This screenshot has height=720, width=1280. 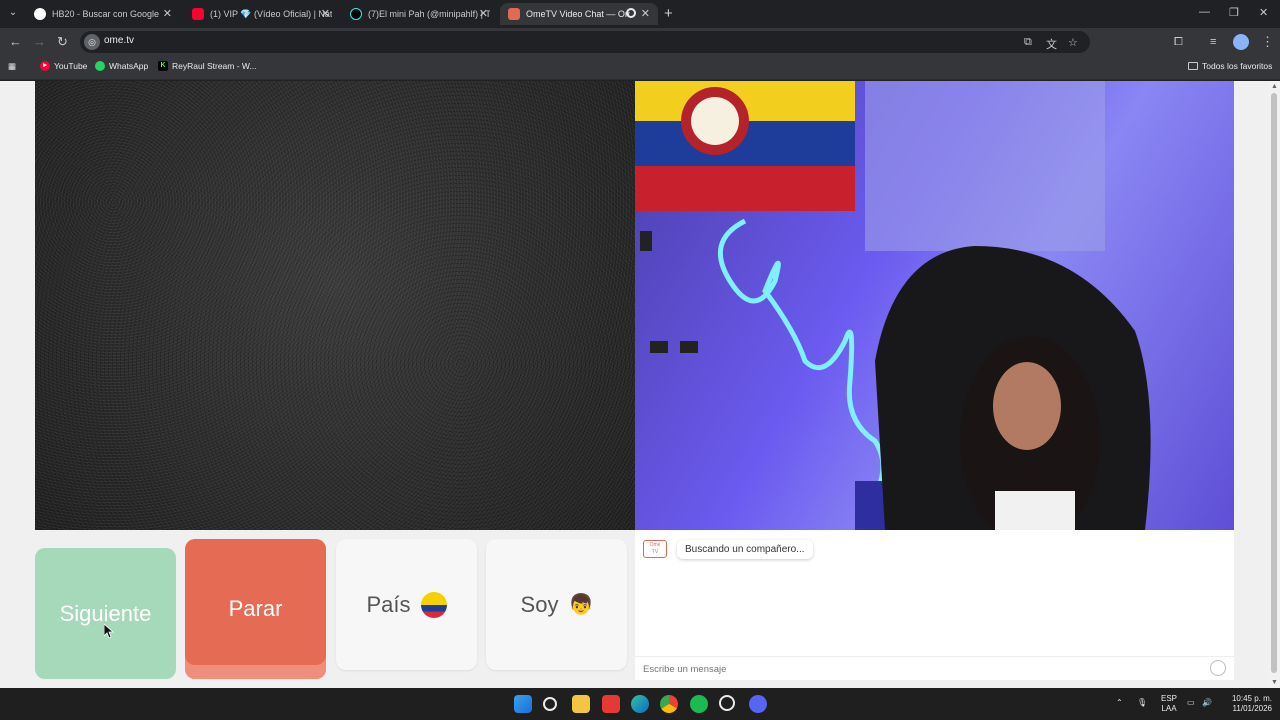 I want to click on site-info-icon: ◎, so click(x=92, y=42).